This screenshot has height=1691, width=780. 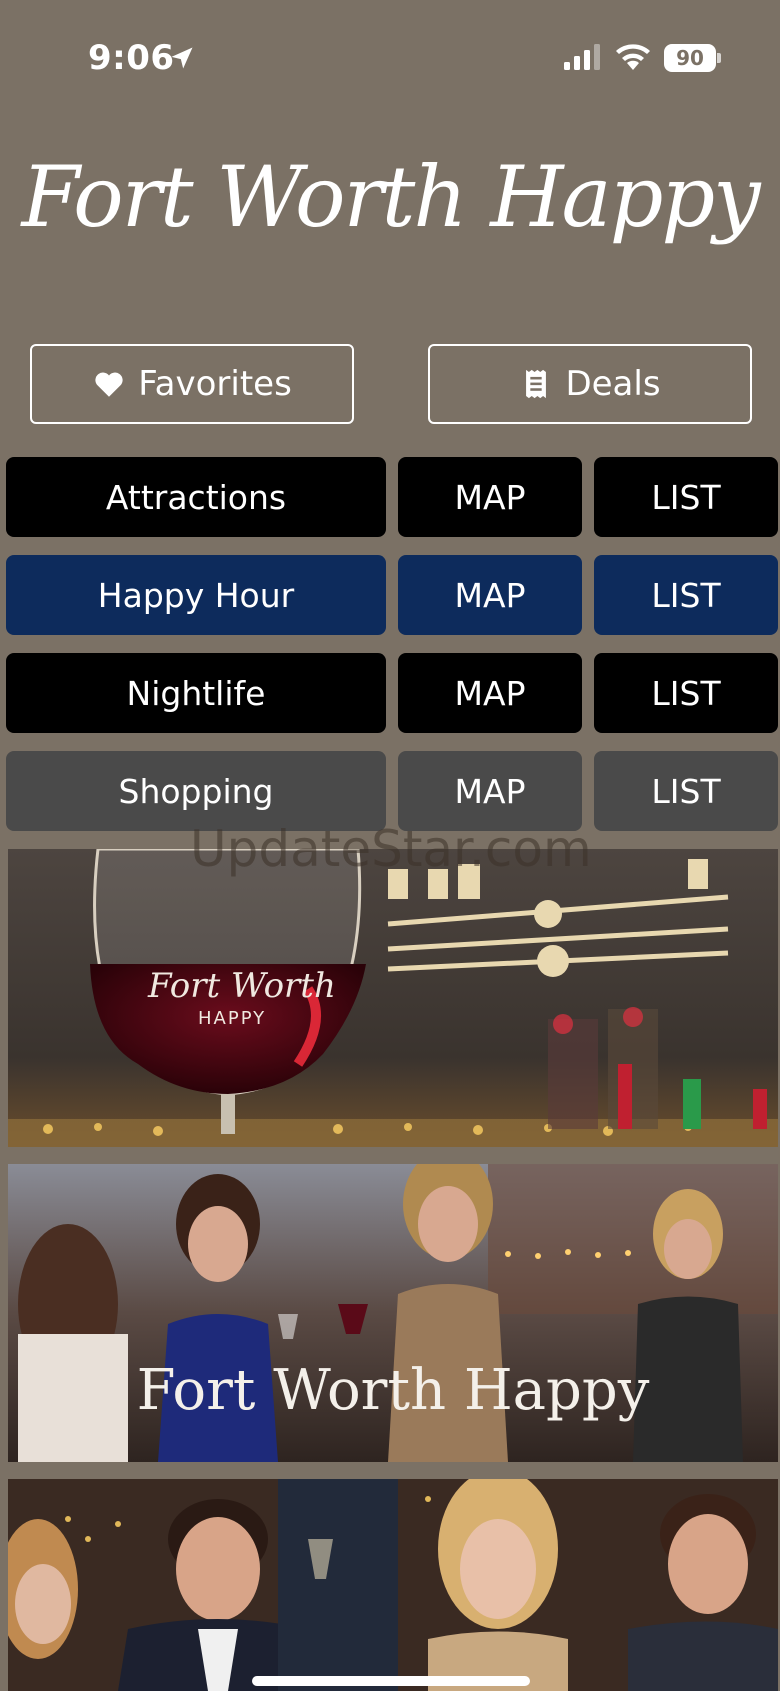 What do you see at coordinates (536, 384) in the screenshot?
I see `receipt-icon` at bounding box center [536, 384].